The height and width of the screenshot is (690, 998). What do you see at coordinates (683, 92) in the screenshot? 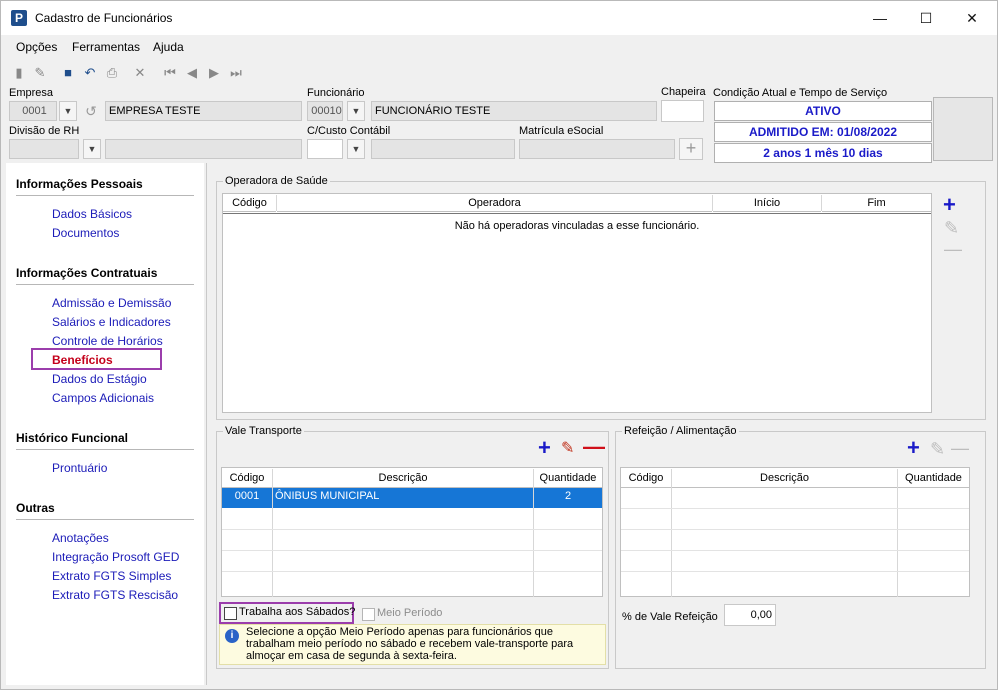
I see `chapeira-label: Chapeira` at bounding box center [683, 92].